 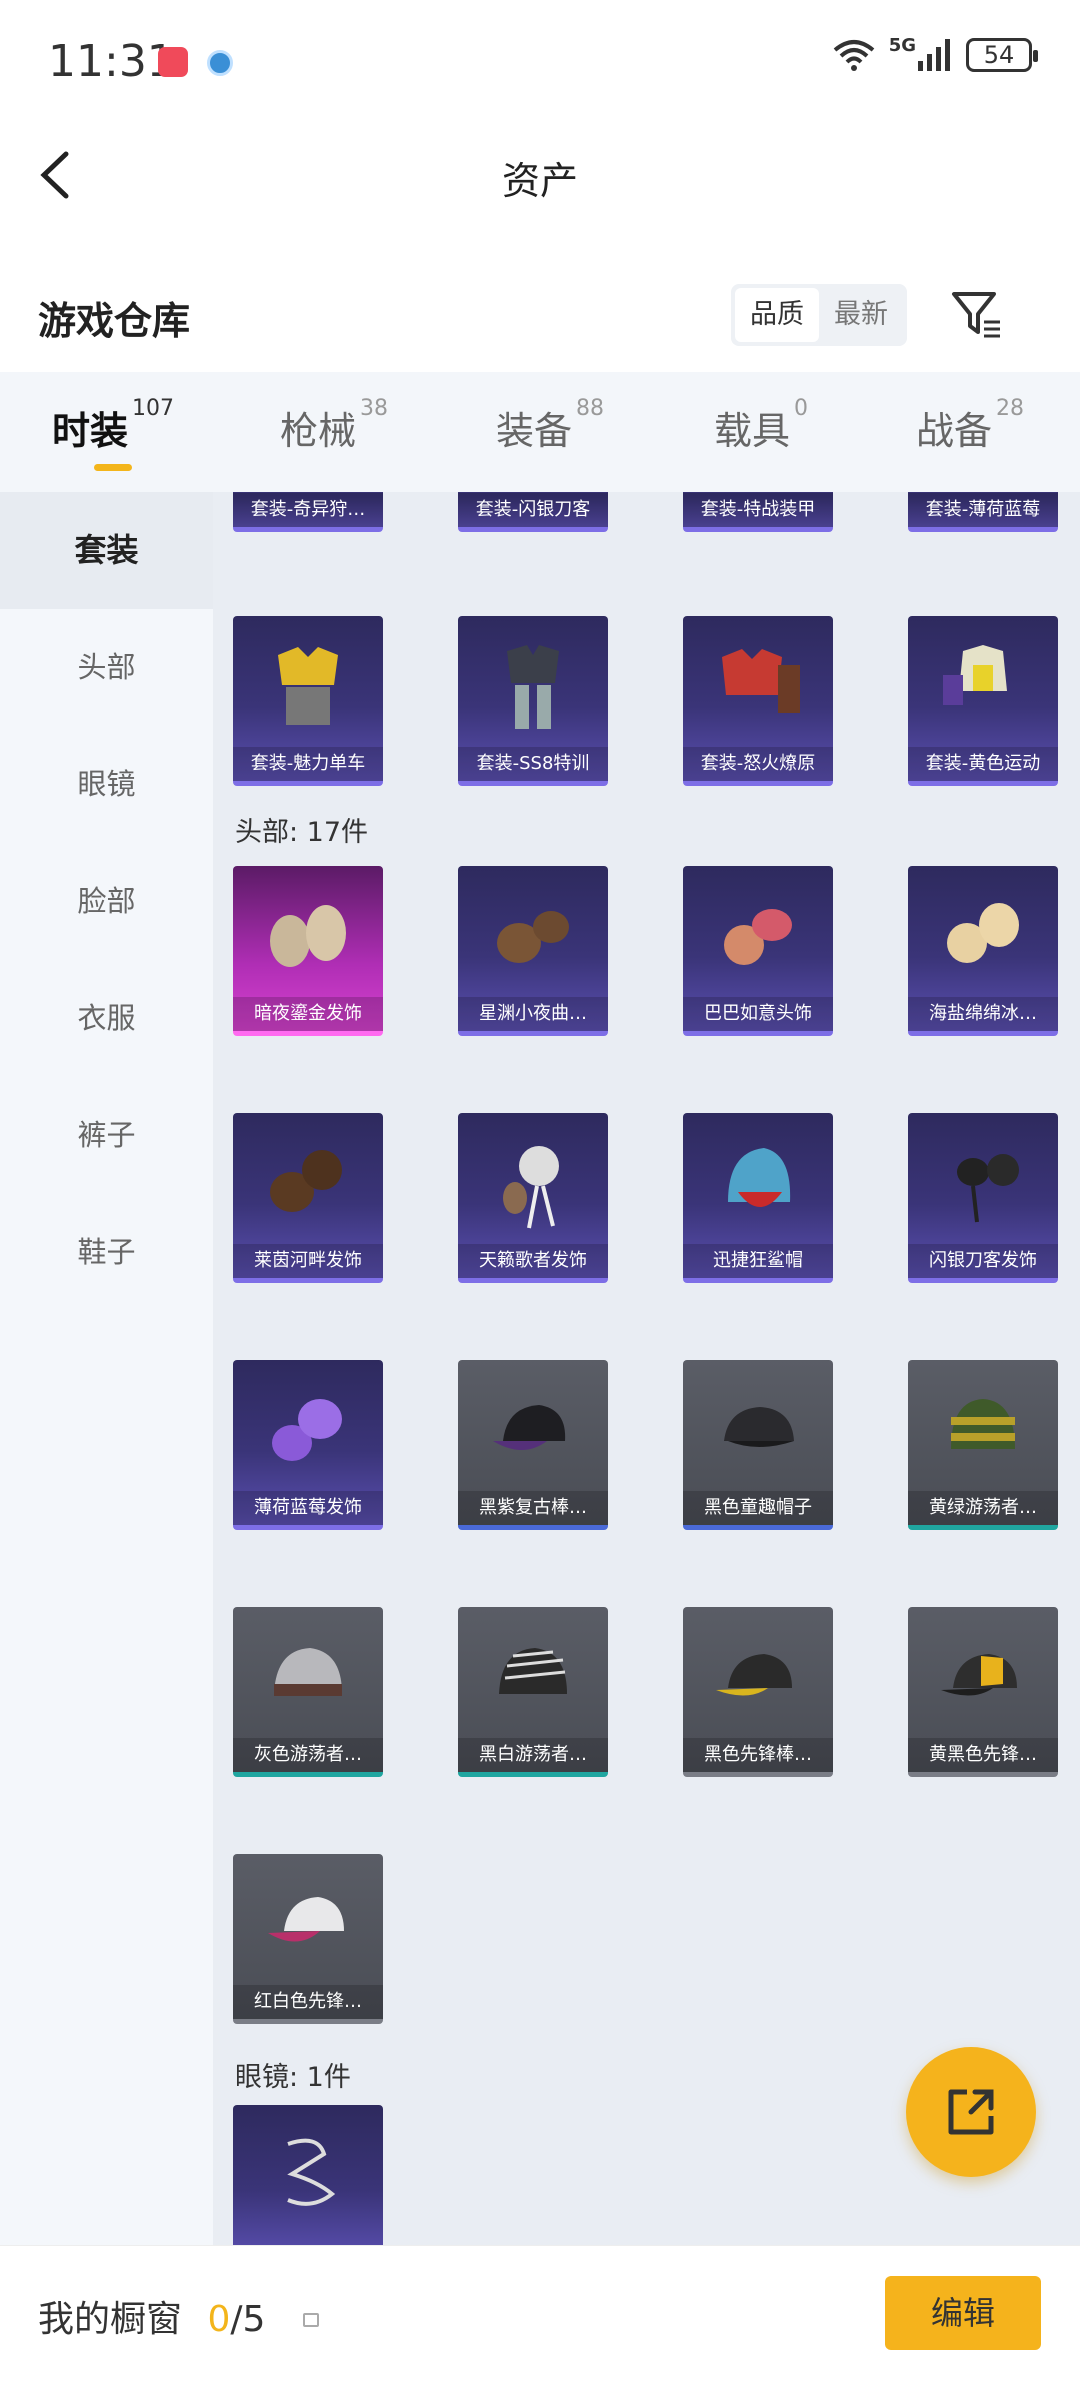 I want to click on sidebar: 套装 头部 眼镜 脸部 衣服 裤子 鞋子, so click(x=106, y=1368).